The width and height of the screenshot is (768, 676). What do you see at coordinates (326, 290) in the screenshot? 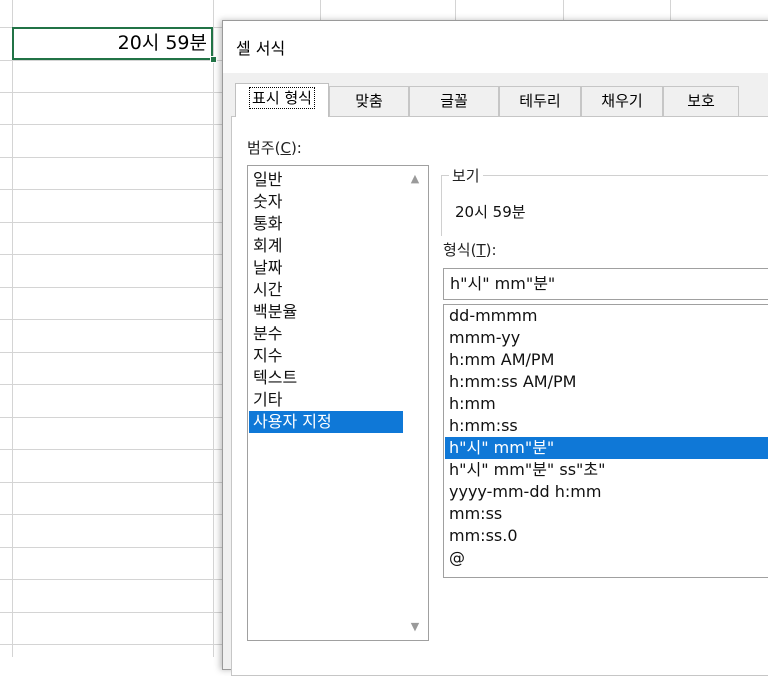
I see `category-item-time: 시간` at bounding box center [326, 290].